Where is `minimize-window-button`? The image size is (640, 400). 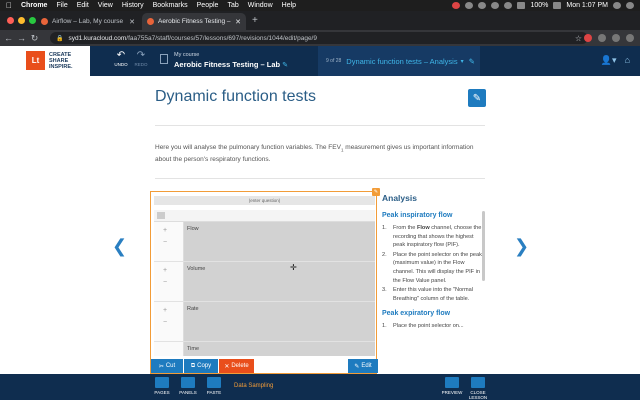 minimize-window-button is located at coordinates (21, 20).